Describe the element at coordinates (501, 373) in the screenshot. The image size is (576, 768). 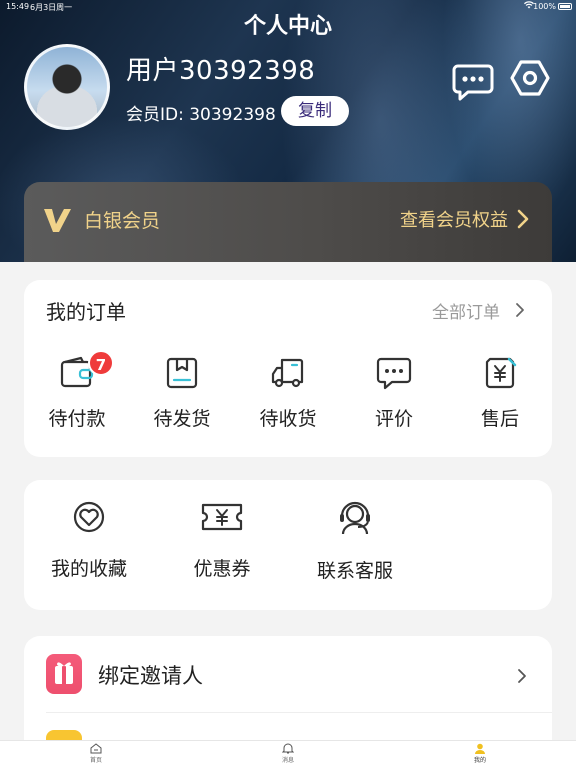
I see `yuan-shield-icon` at that location.